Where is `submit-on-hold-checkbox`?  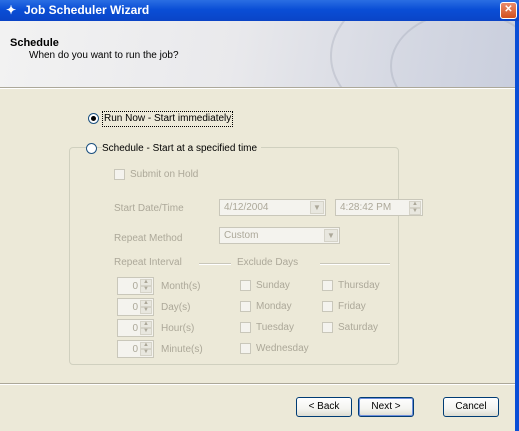 submit-on-hold-checkbox is located at coordinates (119, 174).